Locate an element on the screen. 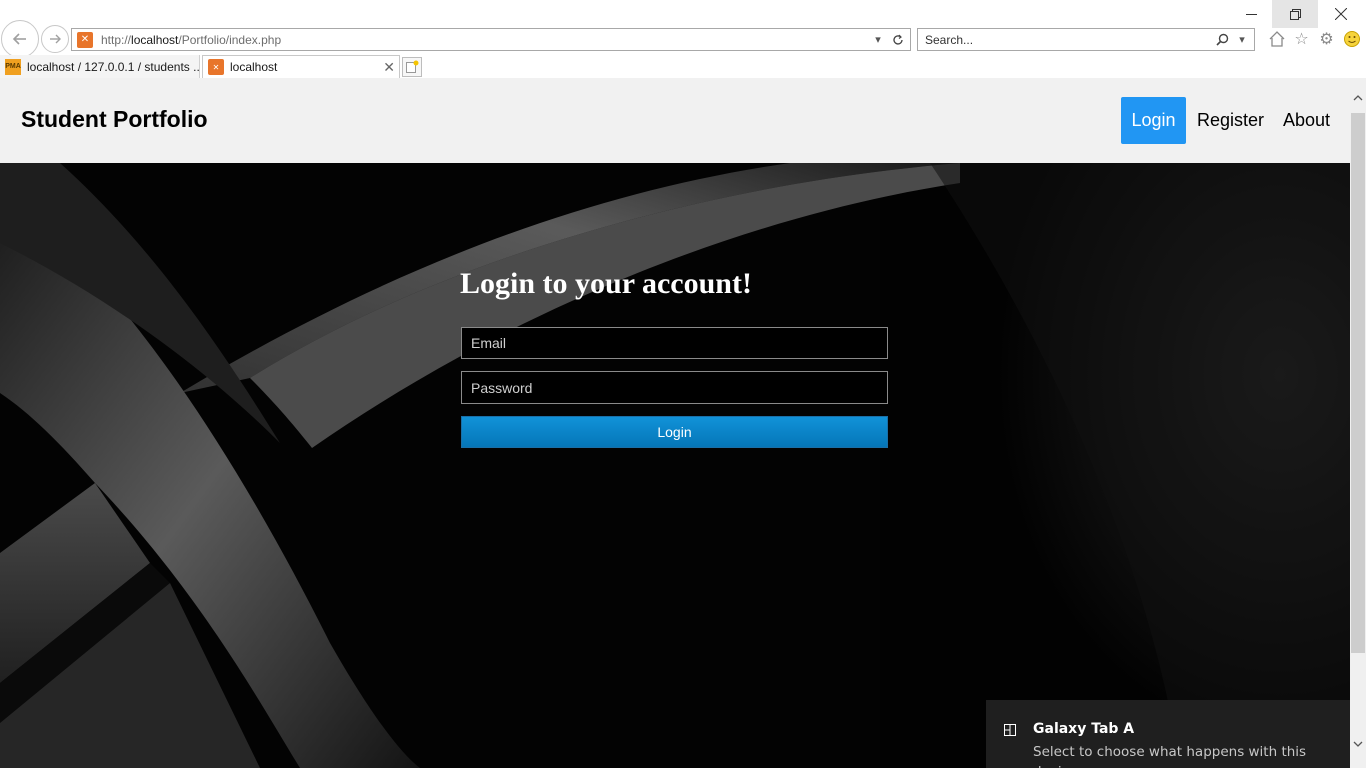 The width and height of the screenshot is (1366, 768). scroll-up-arrow-icon is located at coordinates (1358, 98).